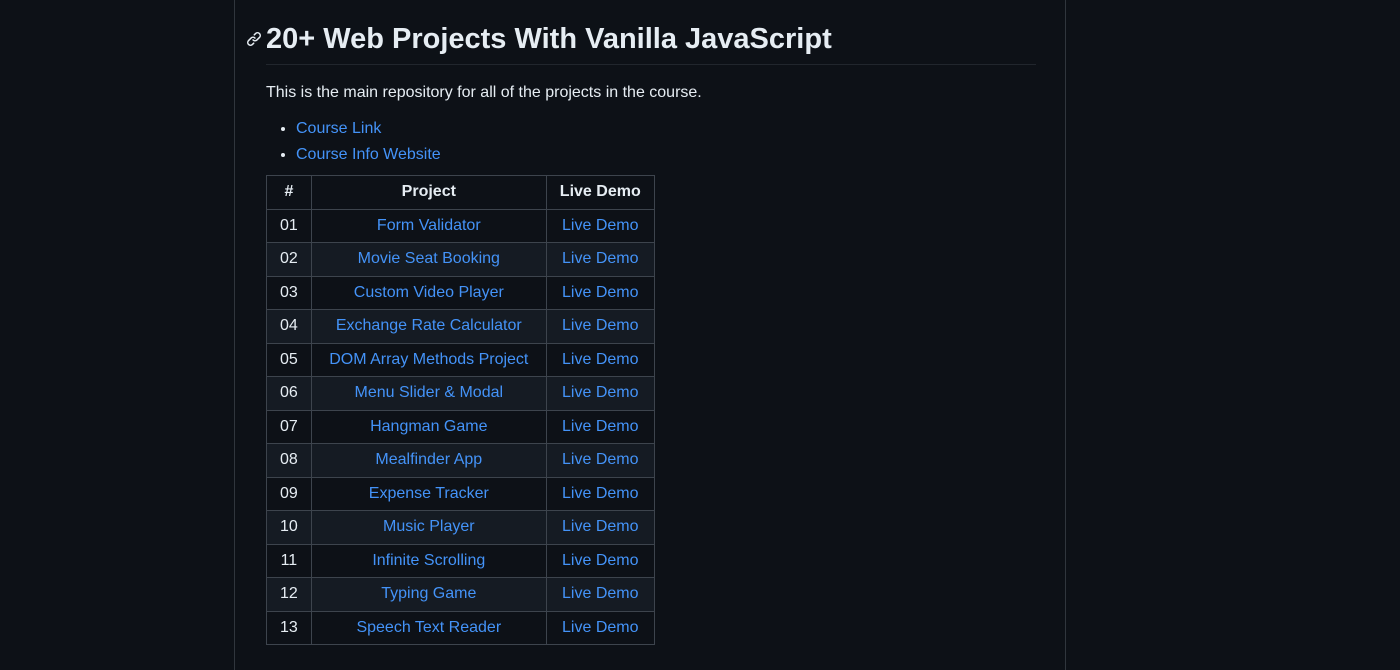 This screenshot has width=1400, height=670. I want to click on column-header-project: Project, so click(428, 192).